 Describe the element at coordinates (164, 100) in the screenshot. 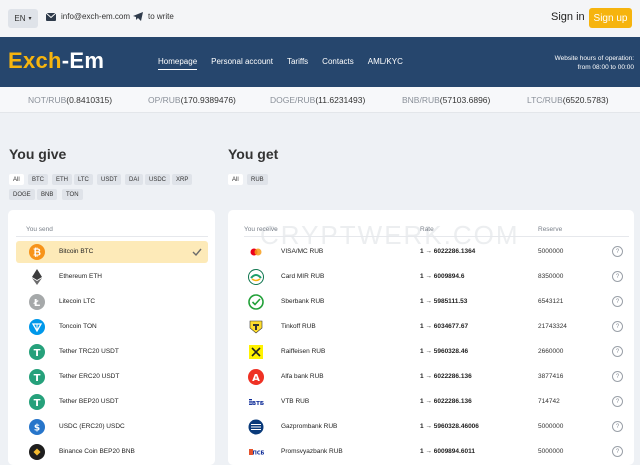

I see `ticker-pair: OP/RUB` at that location.